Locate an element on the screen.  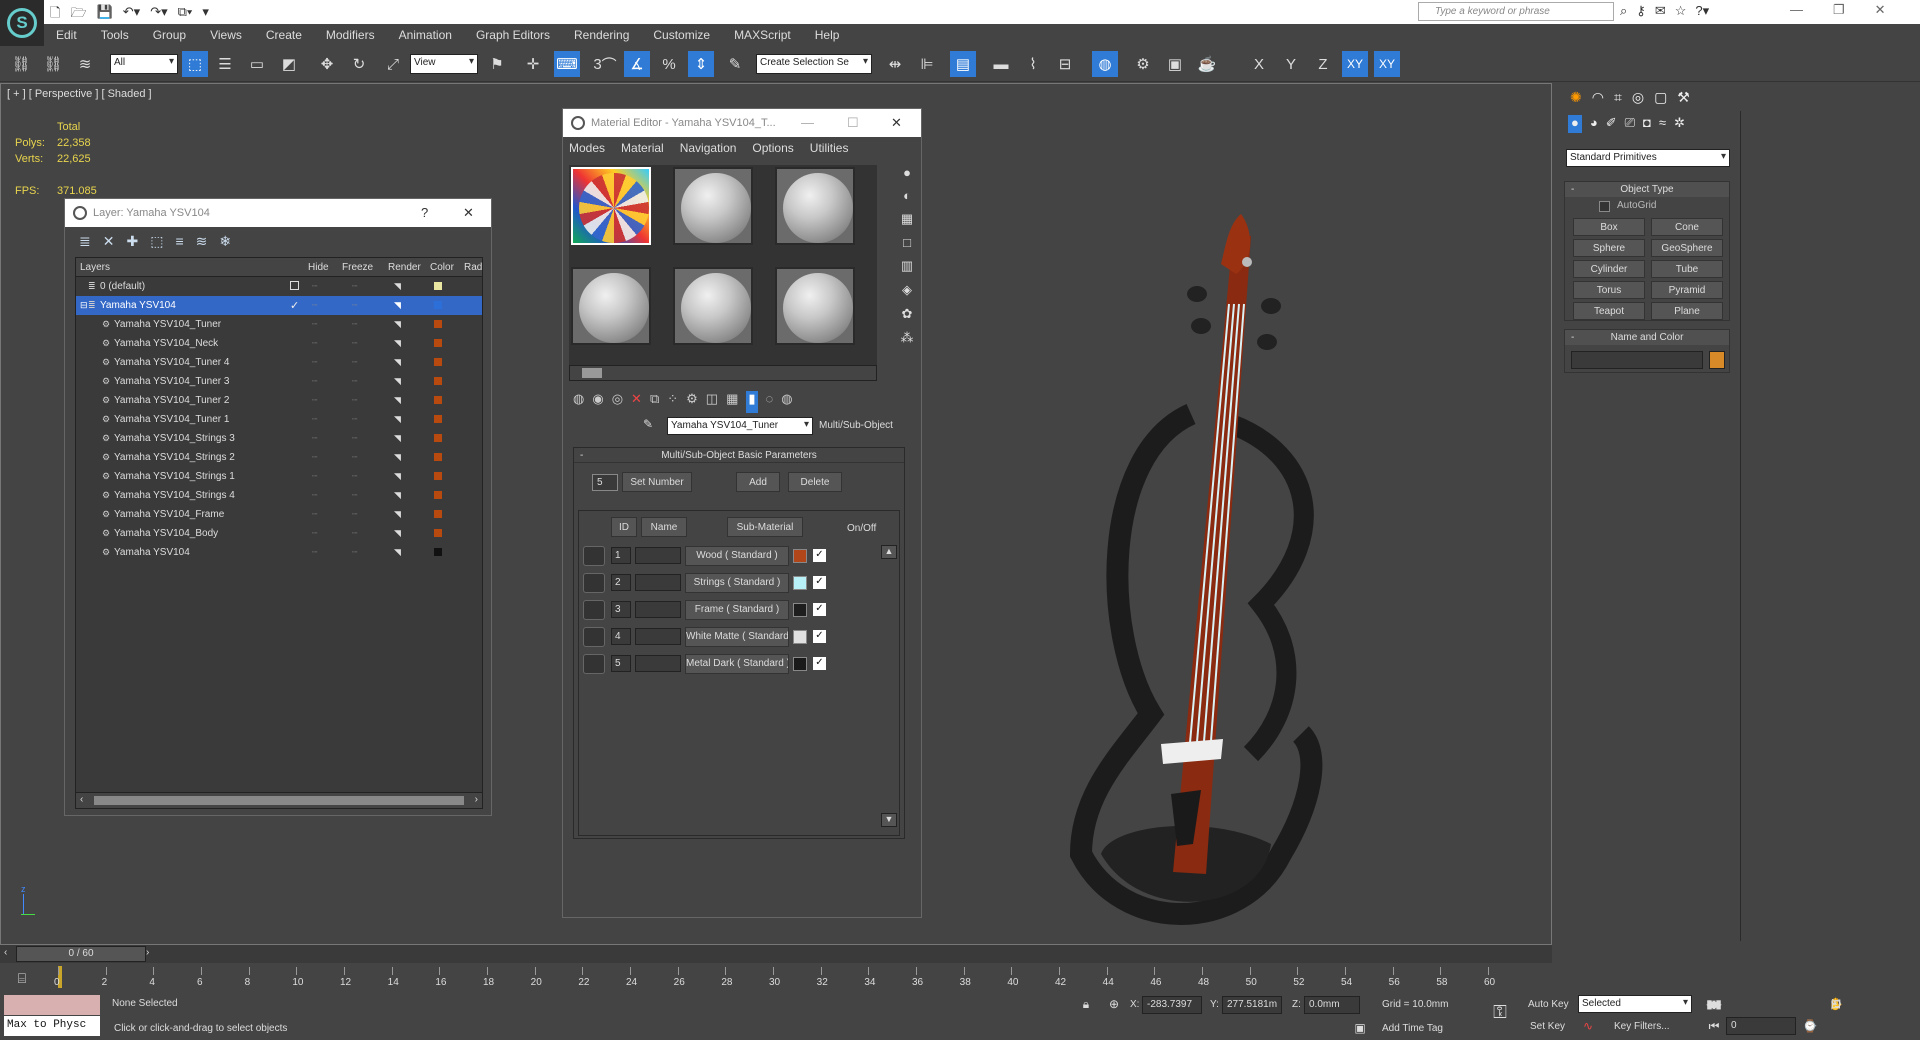
create-tab-icon: ✺ is located at coordinates (1576, 97).